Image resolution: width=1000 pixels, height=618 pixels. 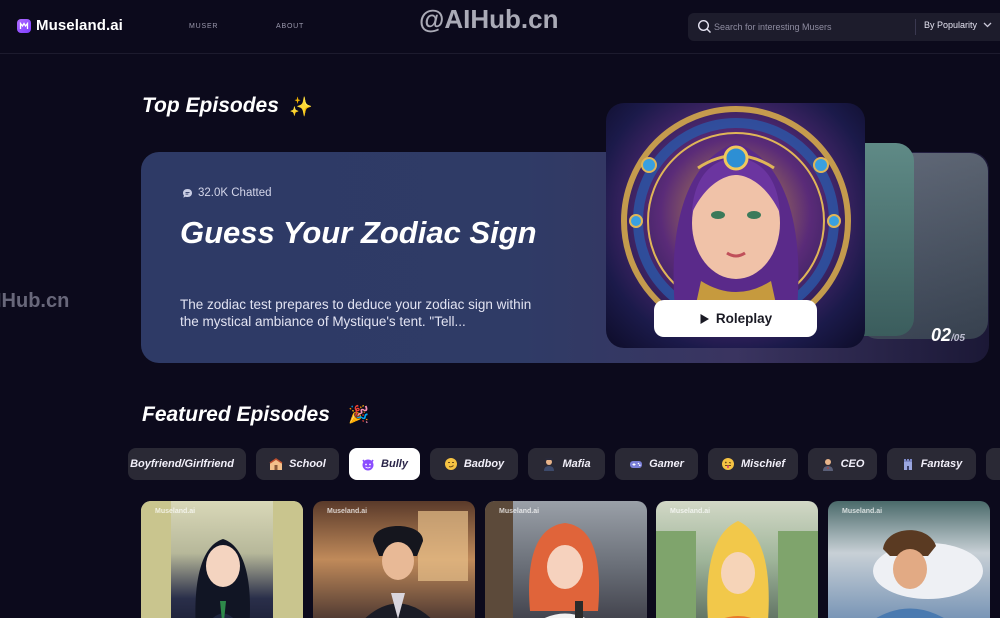 What do you see at coordinates (727, 464) in the screenshot?
I see `tongue-face-icon` at bounding box center [727, 464].